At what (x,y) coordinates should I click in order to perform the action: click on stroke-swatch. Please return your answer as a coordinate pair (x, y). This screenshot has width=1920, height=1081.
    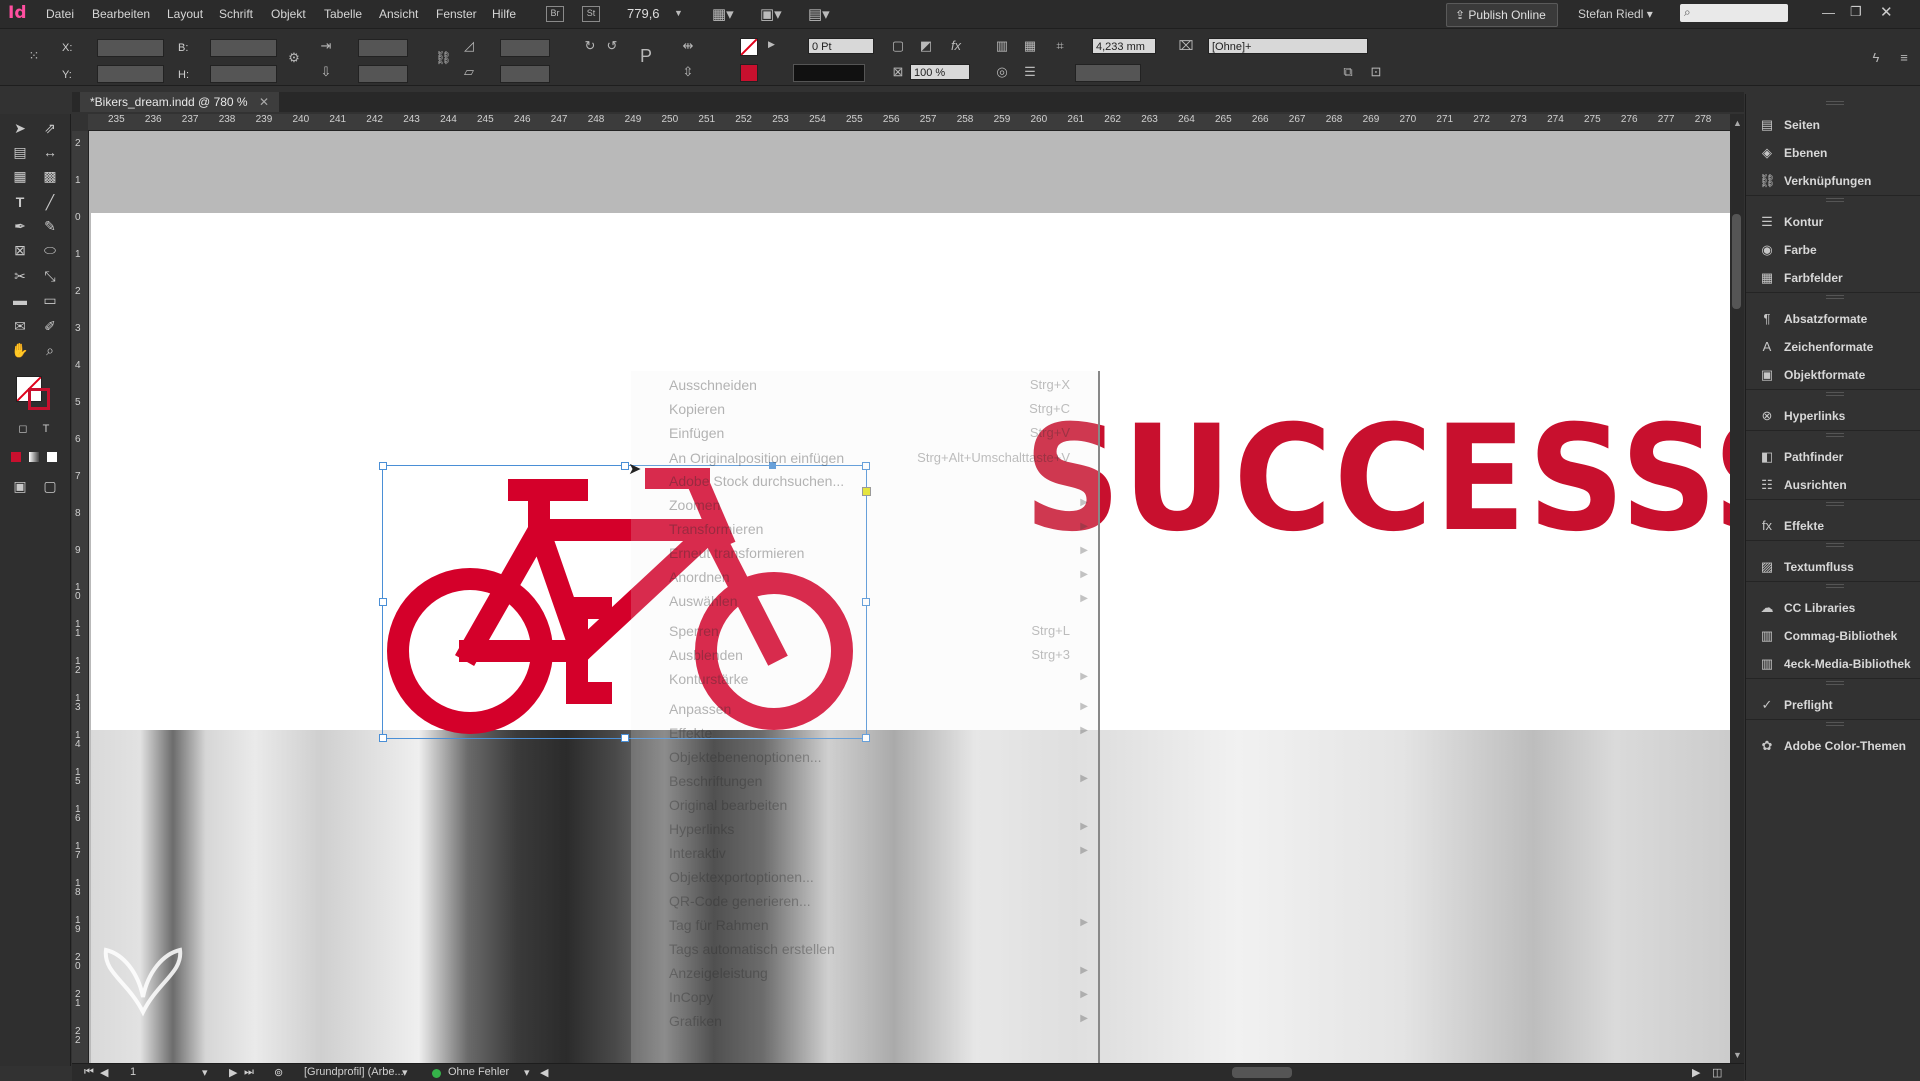
    Looking at the image, I should click on (749, 73).